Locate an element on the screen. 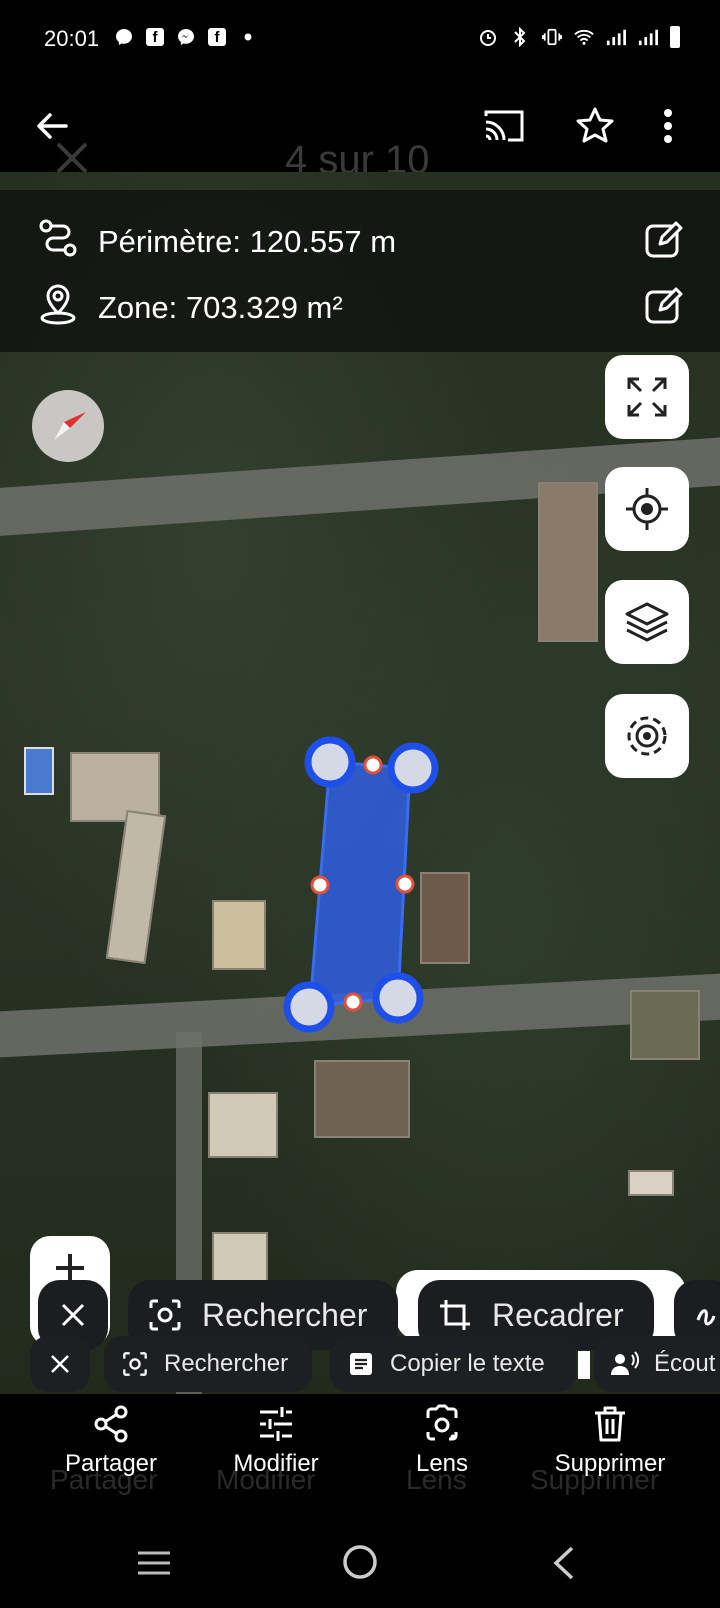 Image resolution: width=720 pixels, height=1608 pixels. trash-icon is located at coordinates (610, 1424).